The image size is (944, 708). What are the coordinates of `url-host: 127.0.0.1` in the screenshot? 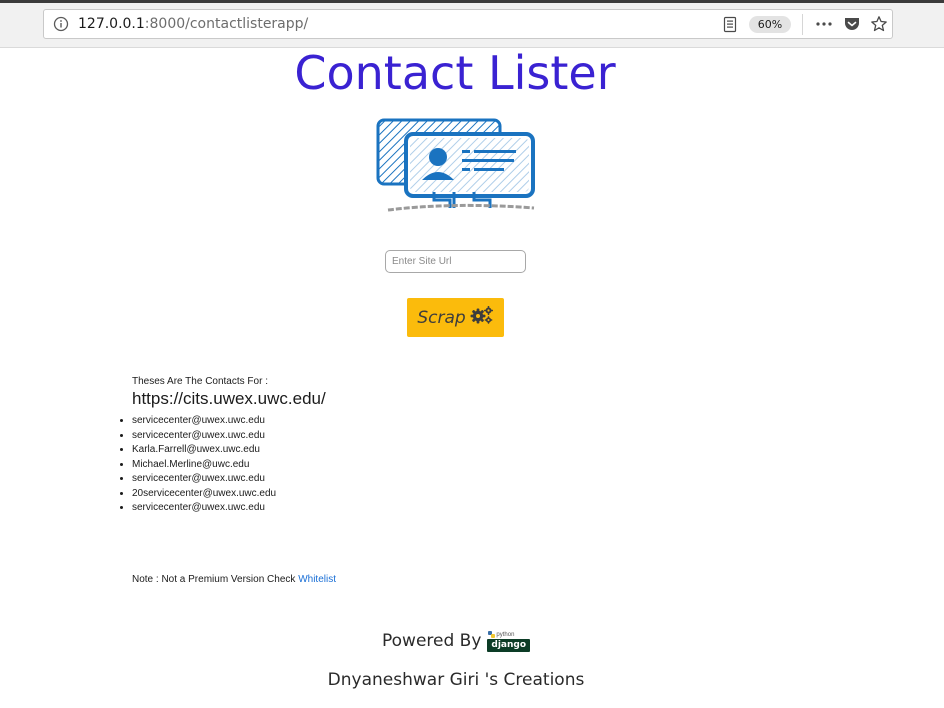 It's located at (111, 24).